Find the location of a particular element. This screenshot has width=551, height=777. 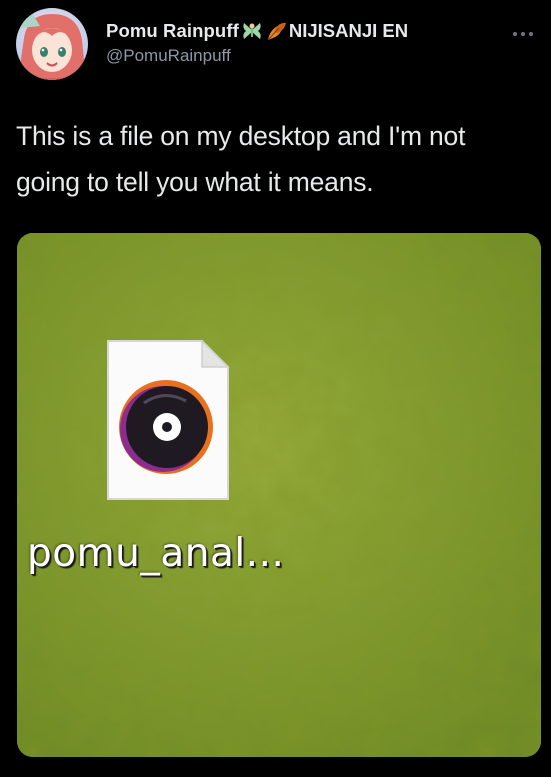

fairy-emoji-icon is located at coordinates (252, 31).